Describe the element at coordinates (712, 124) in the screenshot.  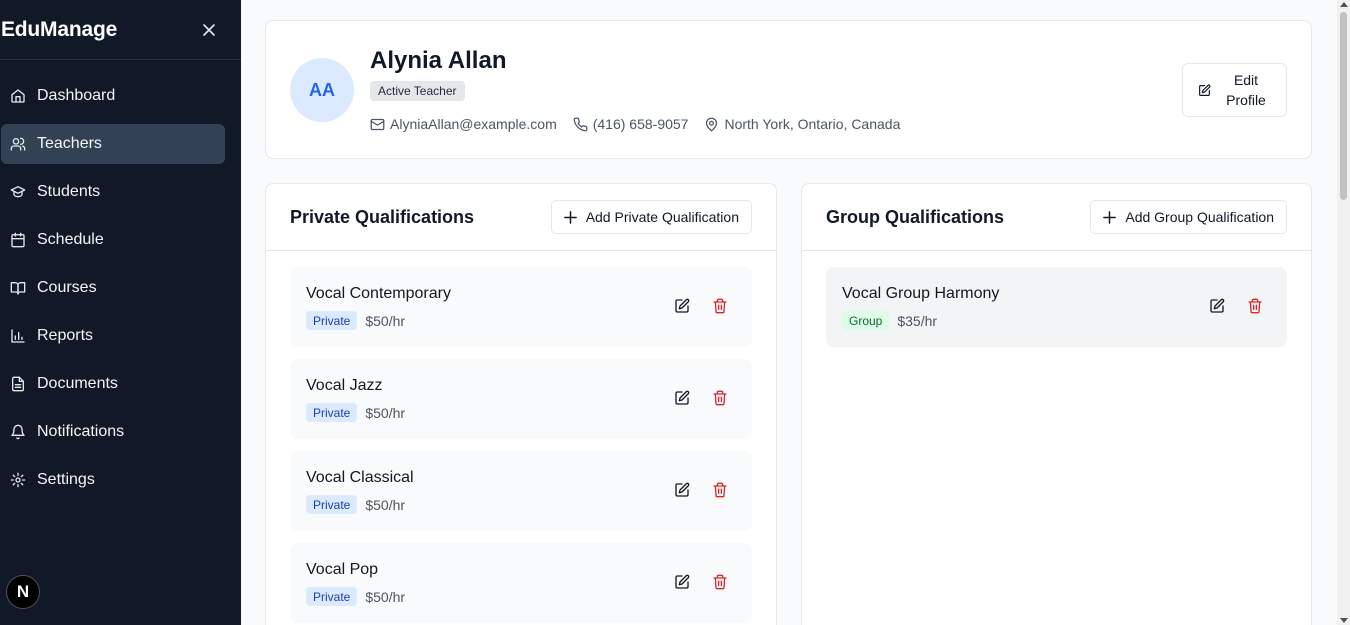
I see `map-pin-icon` at that location.